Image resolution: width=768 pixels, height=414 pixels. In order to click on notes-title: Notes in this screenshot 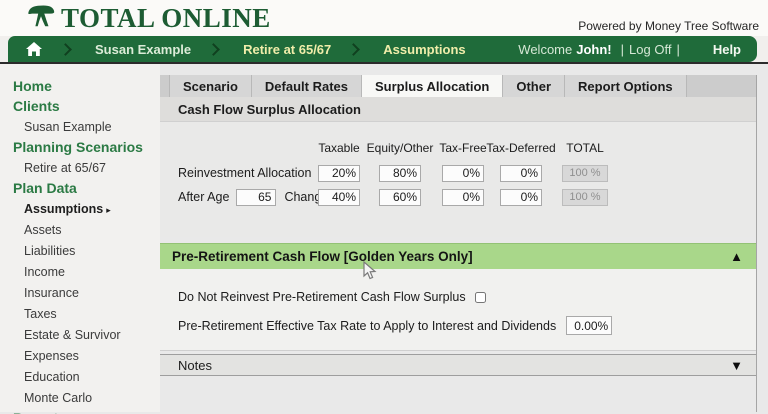, I will do `click(195, 365)`.